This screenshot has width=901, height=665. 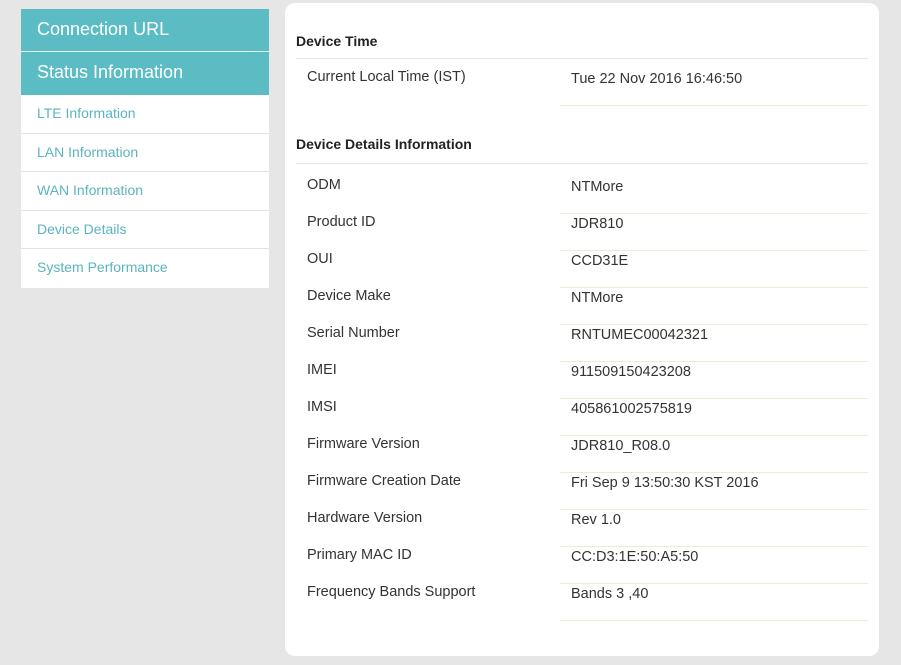 What do you see at coordinates (714, 380) in the screenshot?
I see `row-value: 911509150423208` at bounding box center [714, 380].